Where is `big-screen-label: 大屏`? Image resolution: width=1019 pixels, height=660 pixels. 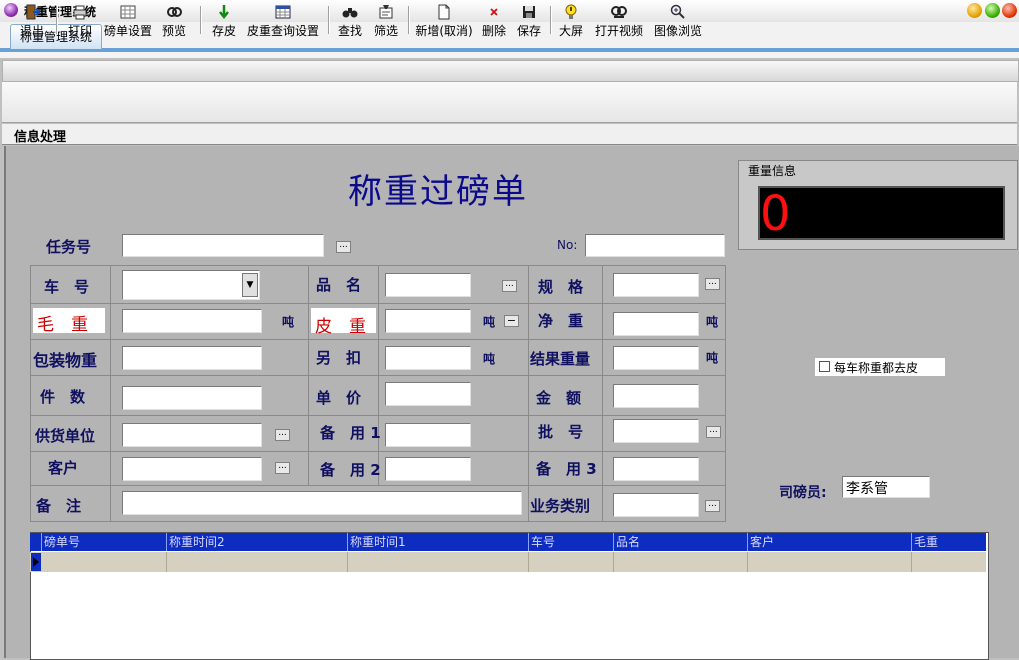 big-screen-label: 大屏 is located at coordinates (570, 31).